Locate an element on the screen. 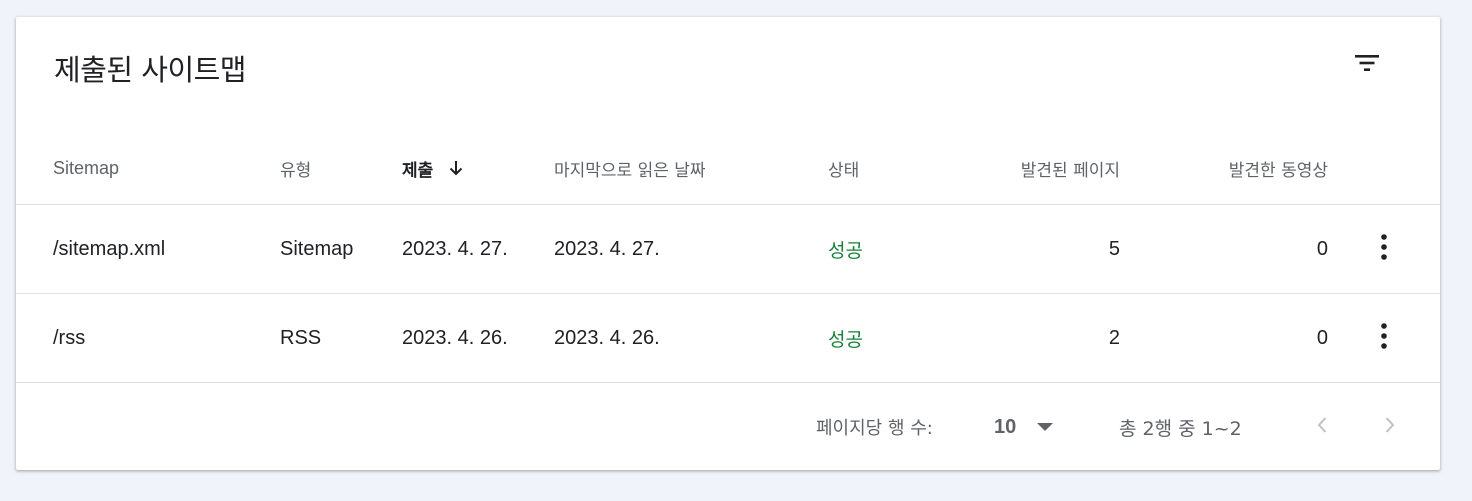 Image resolution: width=1472 pixels, height=501 pixels. pages-found-value: 2 is located at coordinates (1114, 338).